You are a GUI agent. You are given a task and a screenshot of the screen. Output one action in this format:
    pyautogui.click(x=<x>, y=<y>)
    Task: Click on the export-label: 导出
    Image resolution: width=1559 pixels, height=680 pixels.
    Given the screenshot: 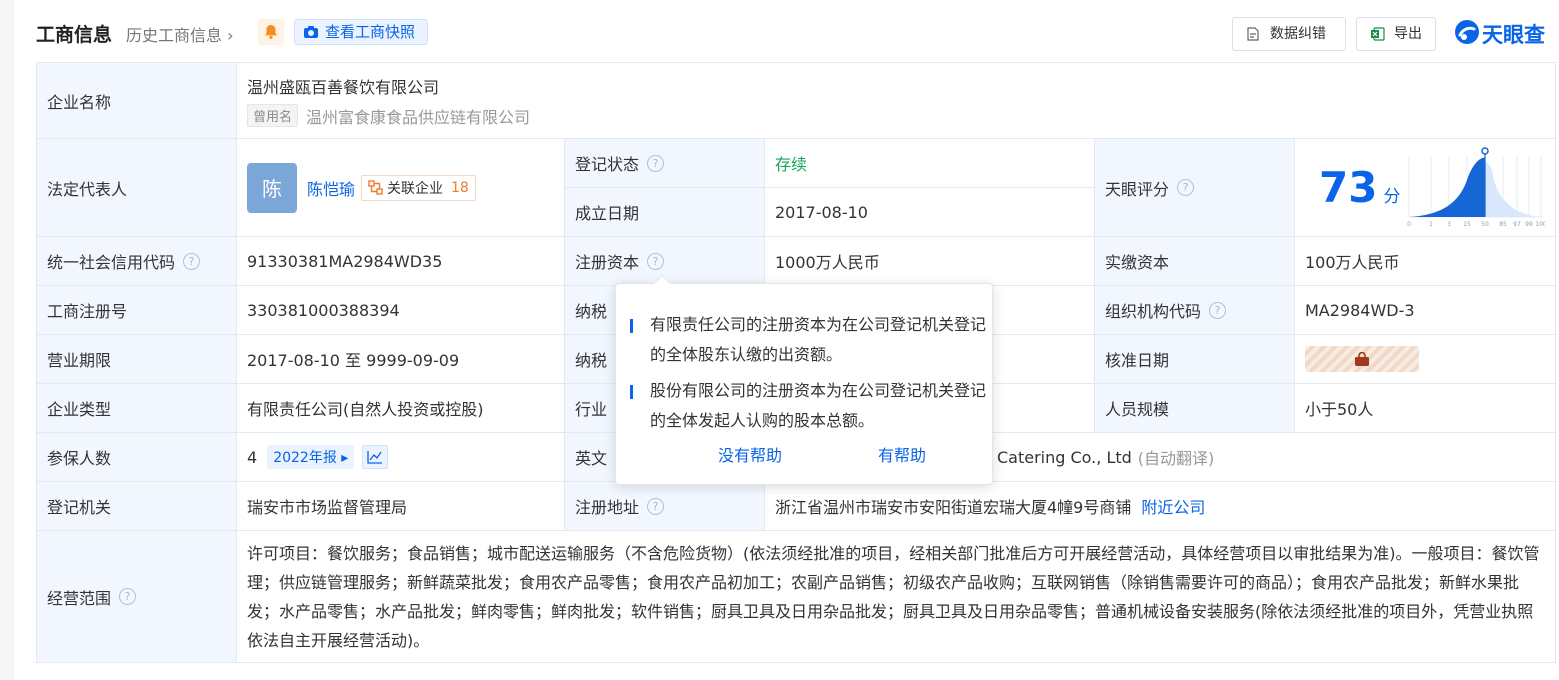 What is the action you would take?
    pyautogui.click(x=1408, y=34)
    